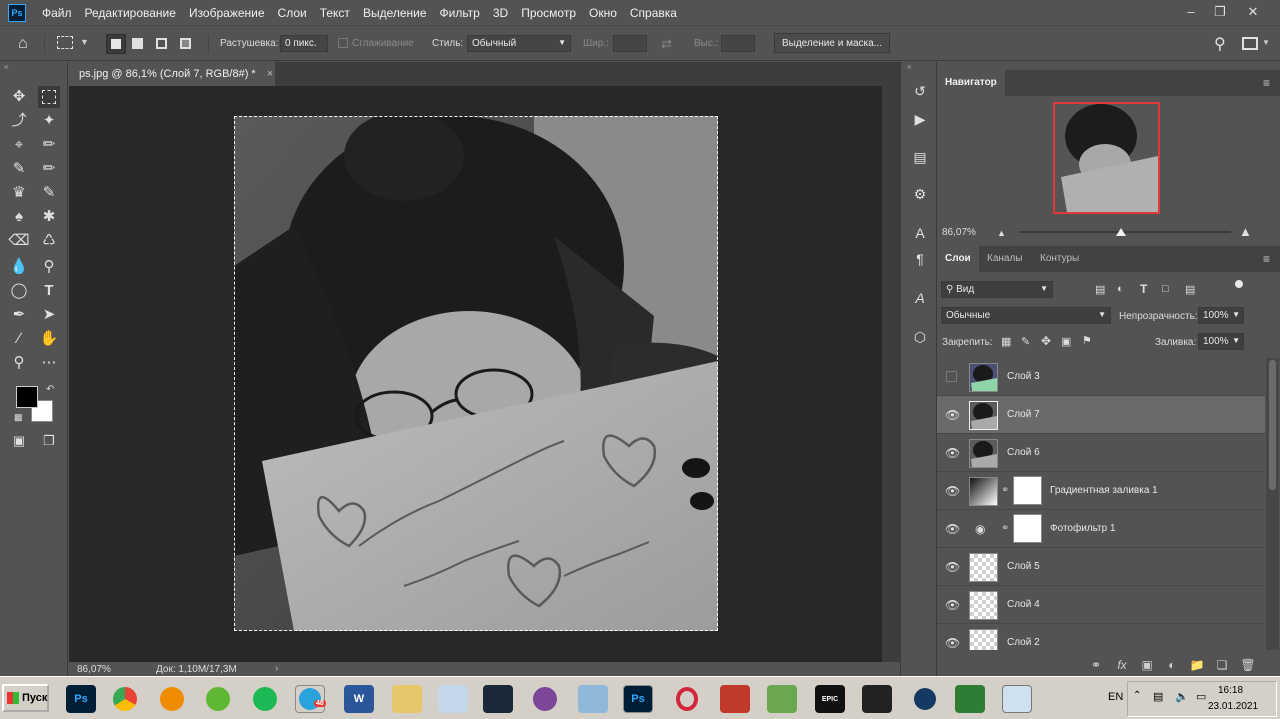 The height and width of the screenshot is (719, 1280). Describe the element at coordinates (920, 298) in the screenshot. I see `glyphs-panel-icon: A` at that location.